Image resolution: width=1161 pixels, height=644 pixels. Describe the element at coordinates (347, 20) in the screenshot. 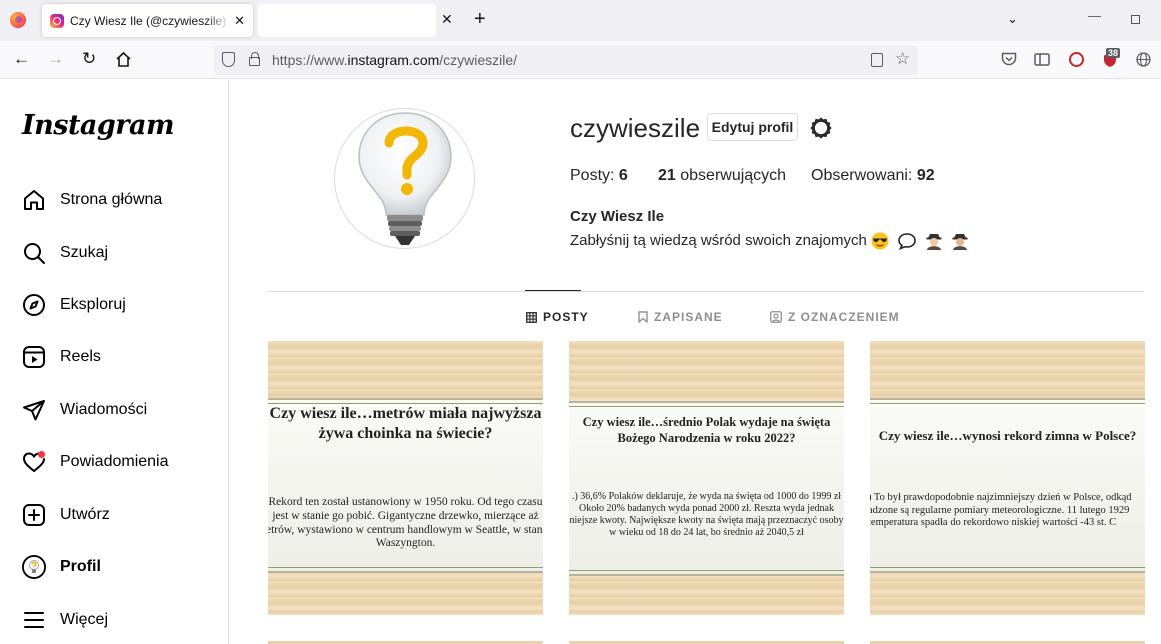

I see `browser-tab-blank` at that location.